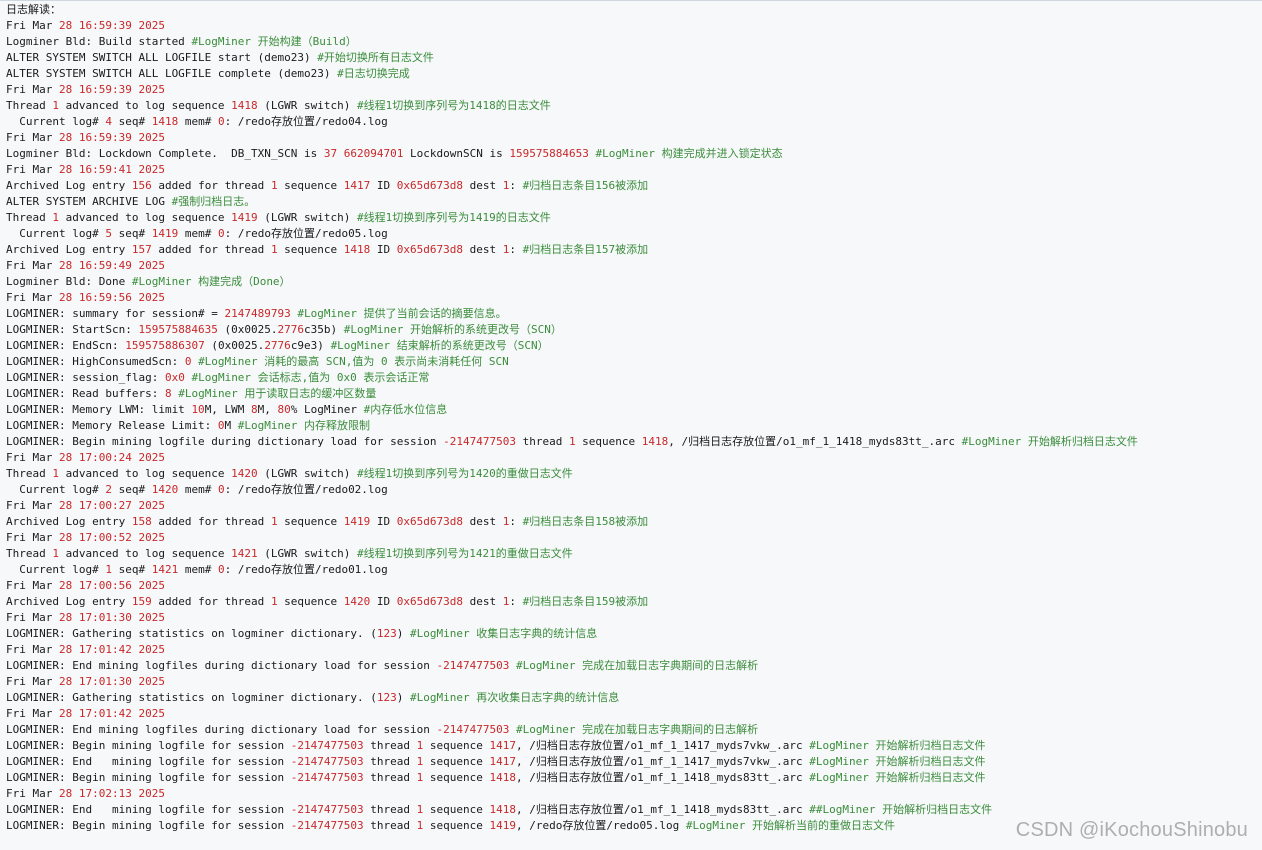  I want to click on number-token: 1419, so click(357, 521).